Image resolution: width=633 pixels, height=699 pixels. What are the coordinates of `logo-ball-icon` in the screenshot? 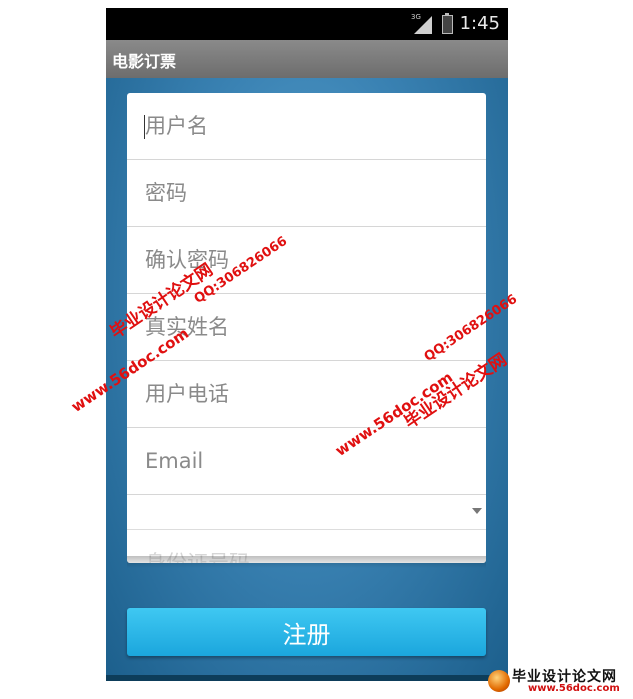 It's located at (499, 681).